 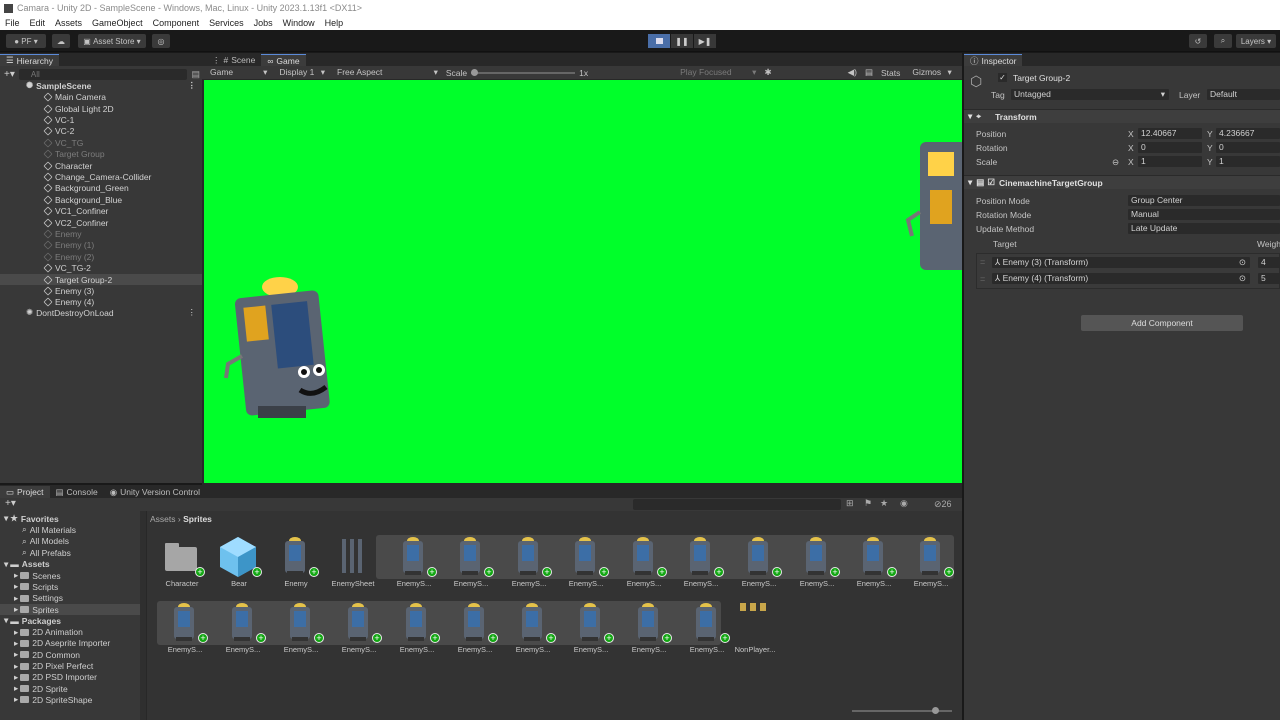 What do you see at coordinates (101, 142) in the screenshot?
I see `hierarchy-item: VC_TG` at bounding box center [101, 142].